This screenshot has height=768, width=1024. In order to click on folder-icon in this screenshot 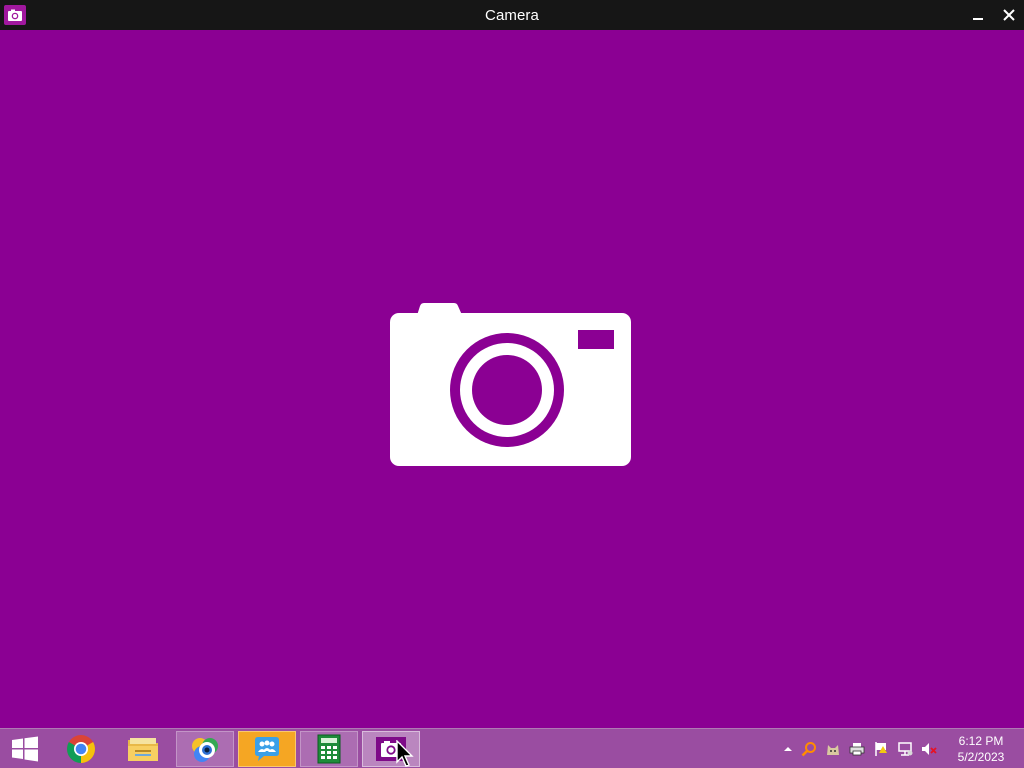, I will do `click(143, 749)`.